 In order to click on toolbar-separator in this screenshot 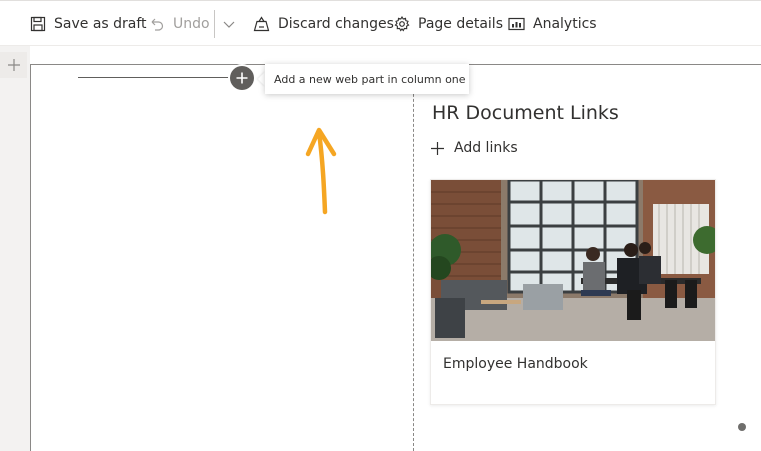, I will do `click(214, 24)`.